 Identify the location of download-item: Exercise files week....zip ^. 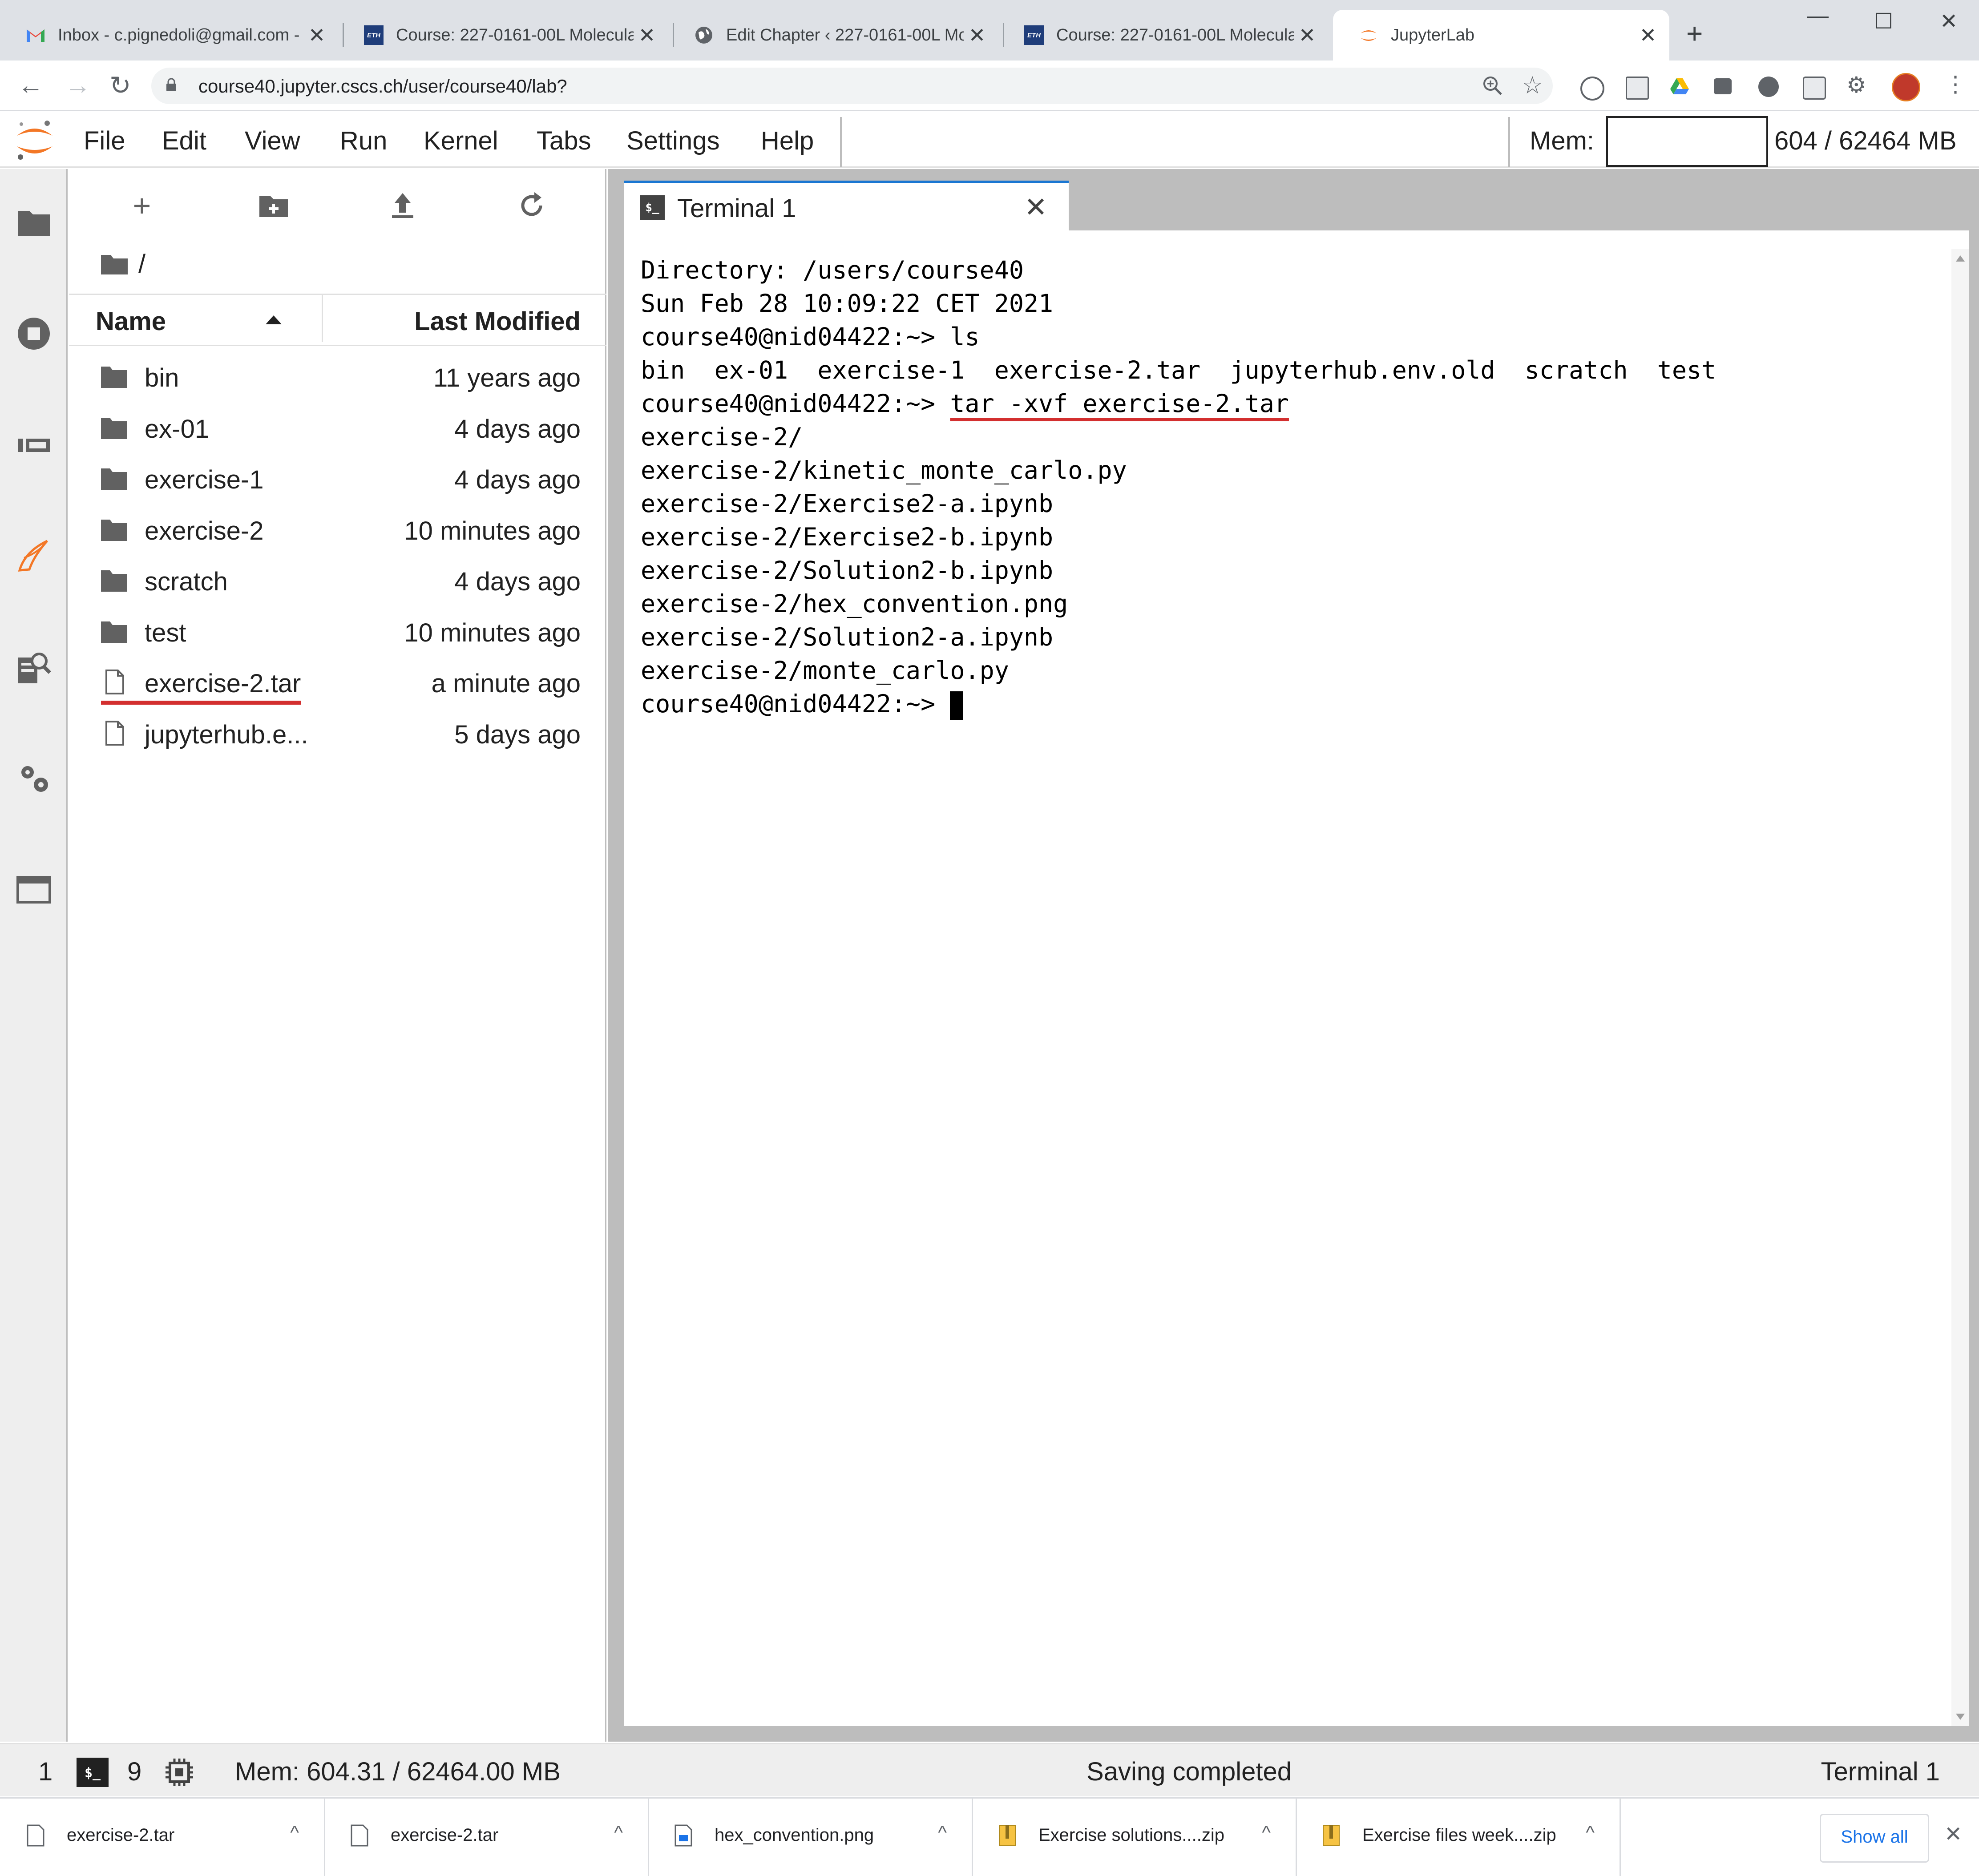
(1458, 1837).